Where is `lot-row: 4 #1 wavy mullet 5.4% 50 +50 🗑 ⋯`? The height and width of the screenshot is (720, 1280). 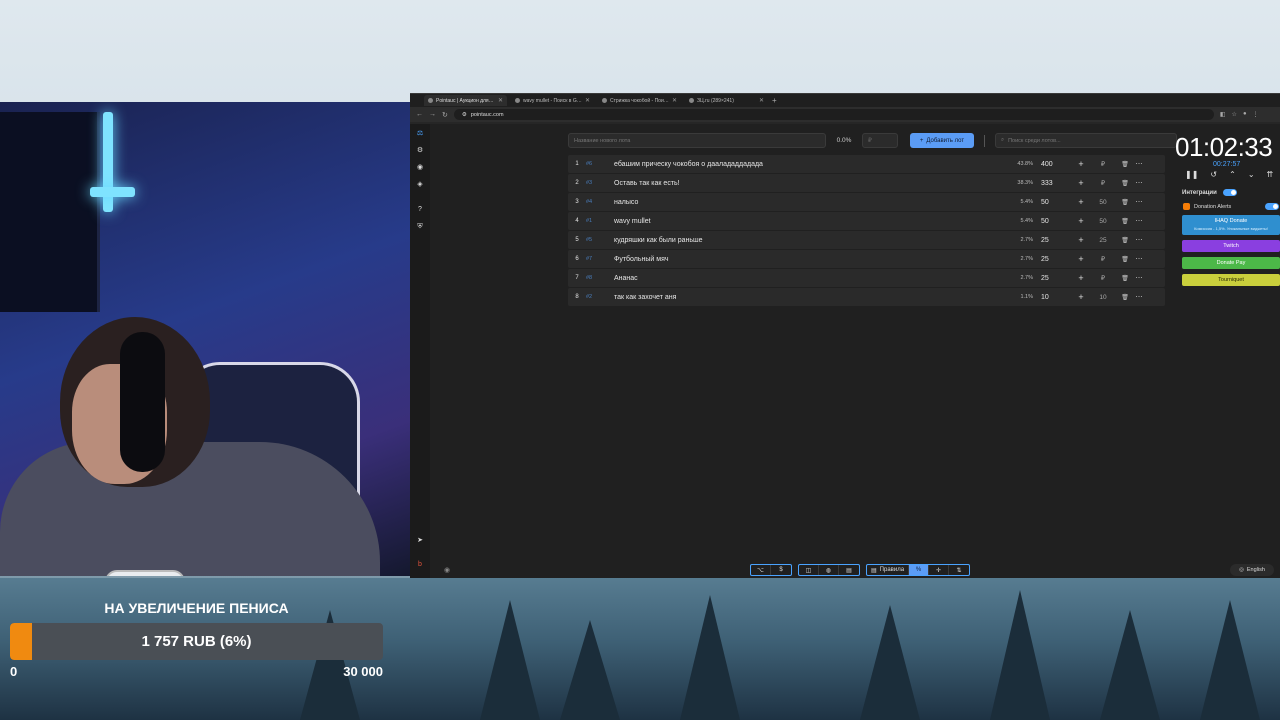 lot-row: 4 #1 wavy mullet 5.4% 50 +50 🗑 ⋯ is located at coordinates (866, 221).